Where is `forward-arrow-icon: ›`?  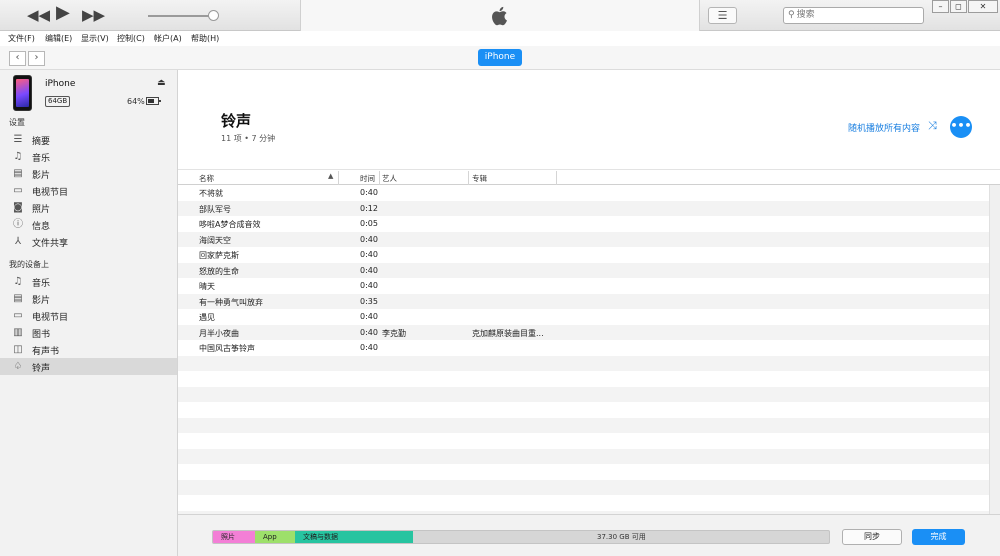
forward-arrow-icon: › is located at coordinates (36, 58).